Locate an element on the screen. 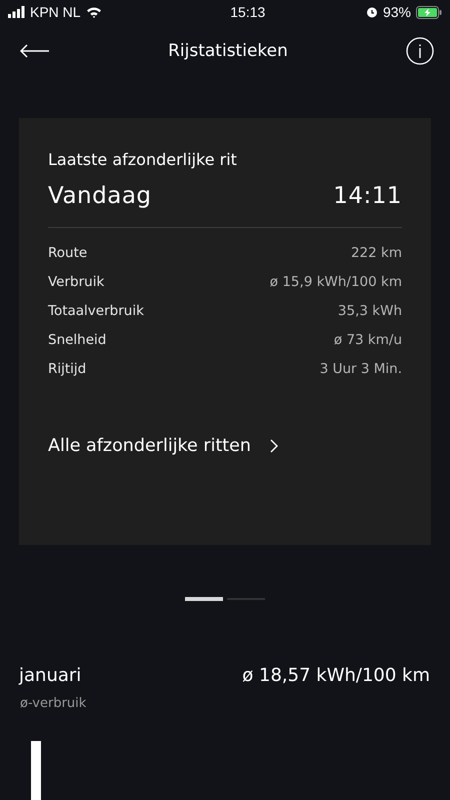 The height and width of the screenshot is (800, 450). stat-label: Rijtijd is located at coordinates (67, 369).